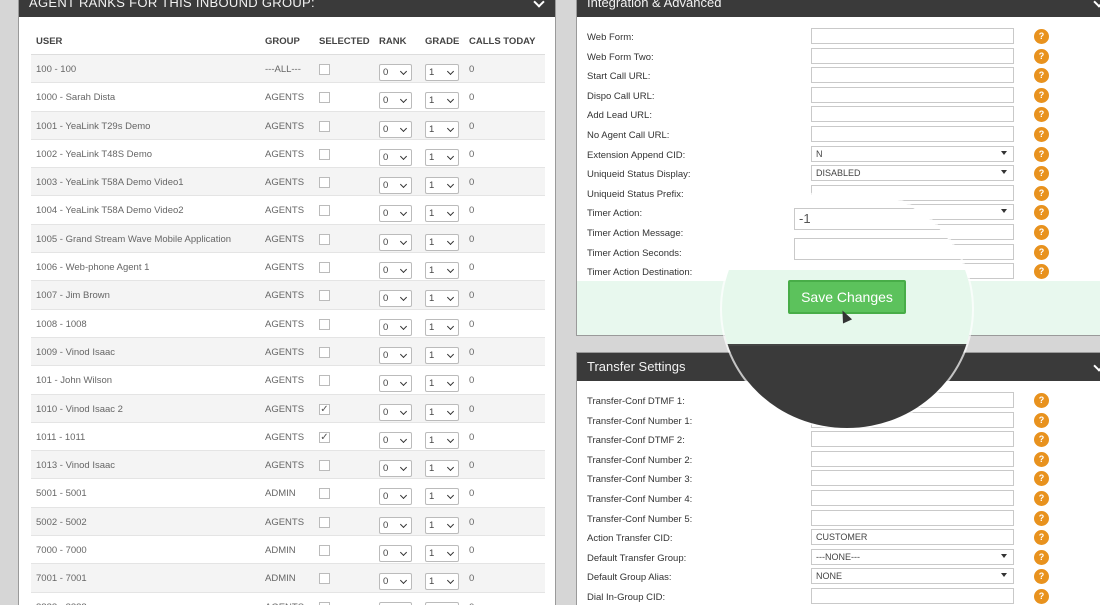 This screenshot has width=1100, height=605. I want to click on field-select: N, so click(912, 153).